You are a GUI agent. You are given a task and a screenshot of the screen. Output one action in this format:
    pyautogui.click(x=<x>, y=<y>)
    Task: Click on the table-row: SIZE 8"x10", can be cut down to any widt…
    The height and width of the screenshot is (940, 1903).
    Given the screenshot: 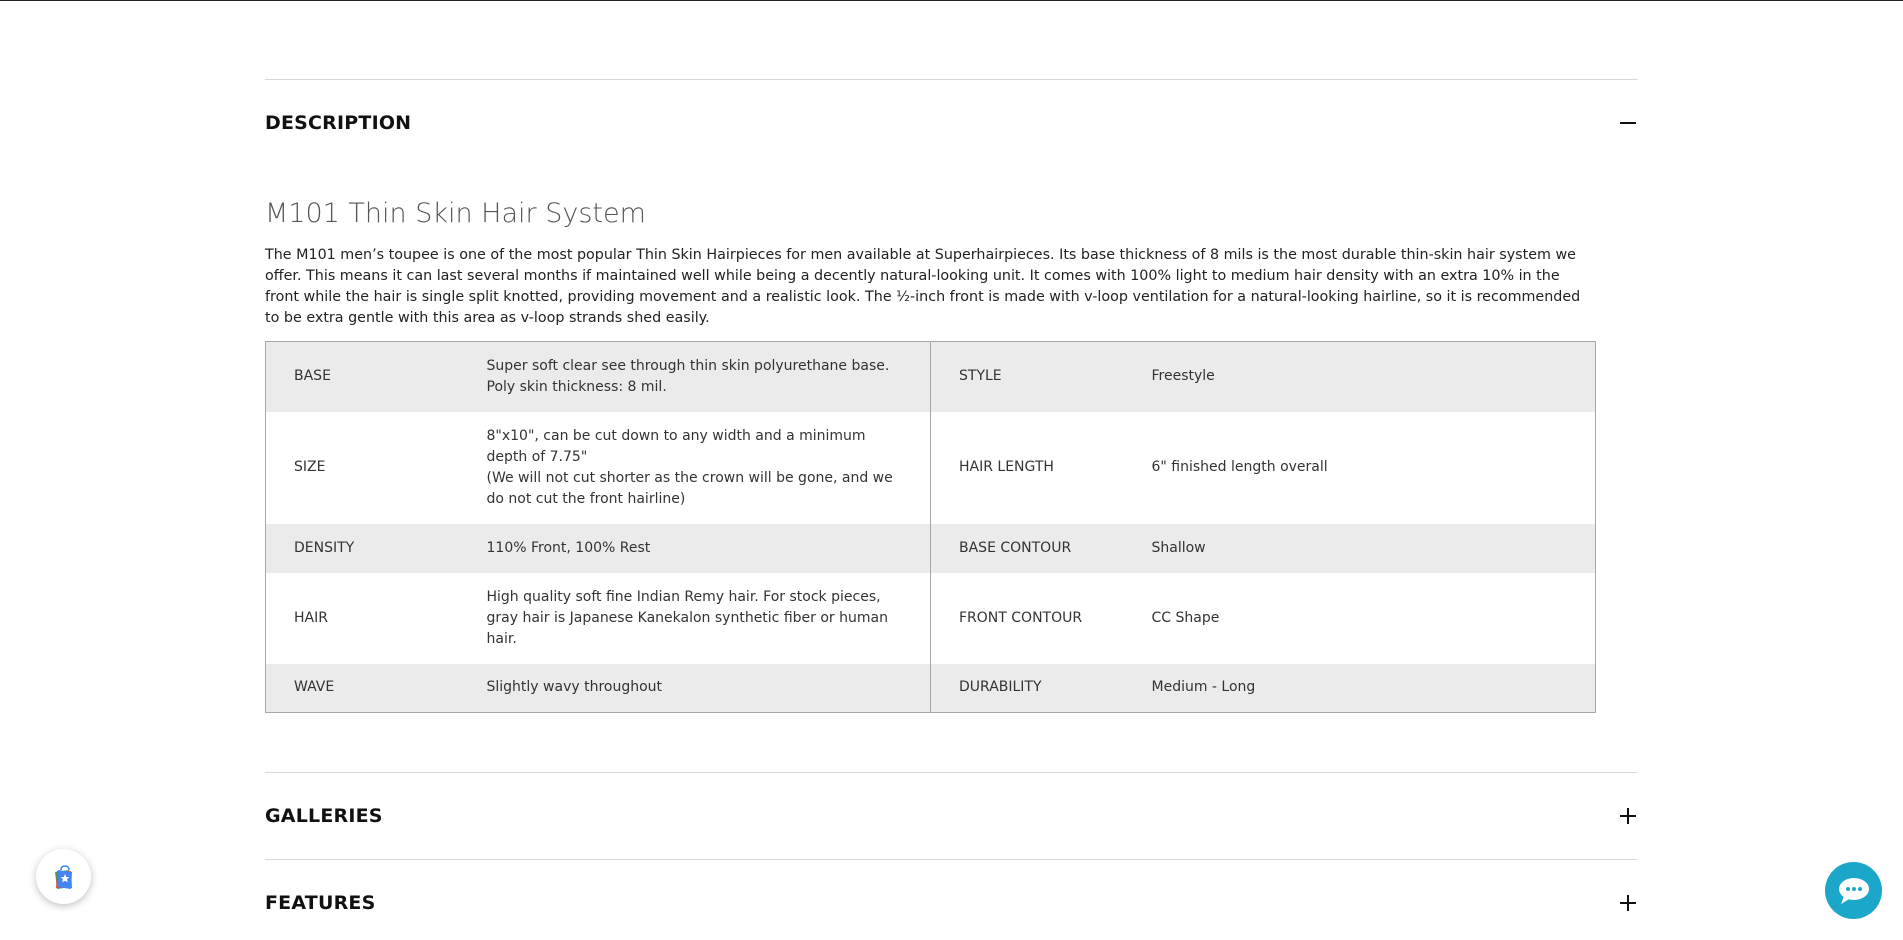 What is the action you would take?
    pyautogui.click(x=931, y=467)
    